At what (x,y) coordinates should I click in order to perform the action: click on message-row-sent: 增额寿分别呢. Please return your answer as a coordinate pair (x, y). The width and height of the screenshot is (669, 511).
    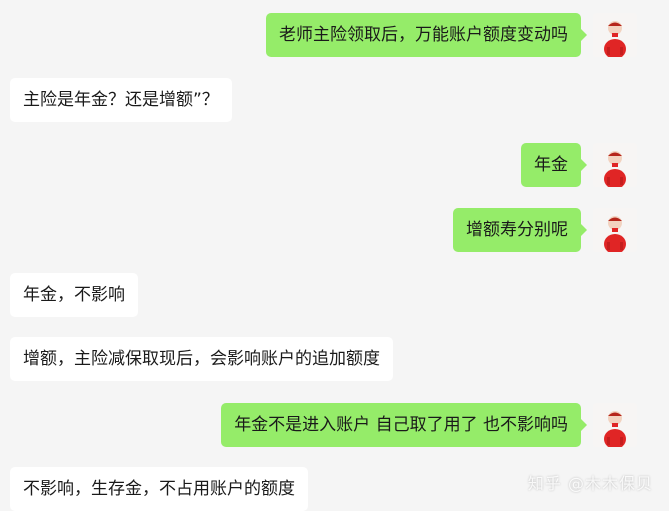
    Looking at the image, I should click on (545, 230).